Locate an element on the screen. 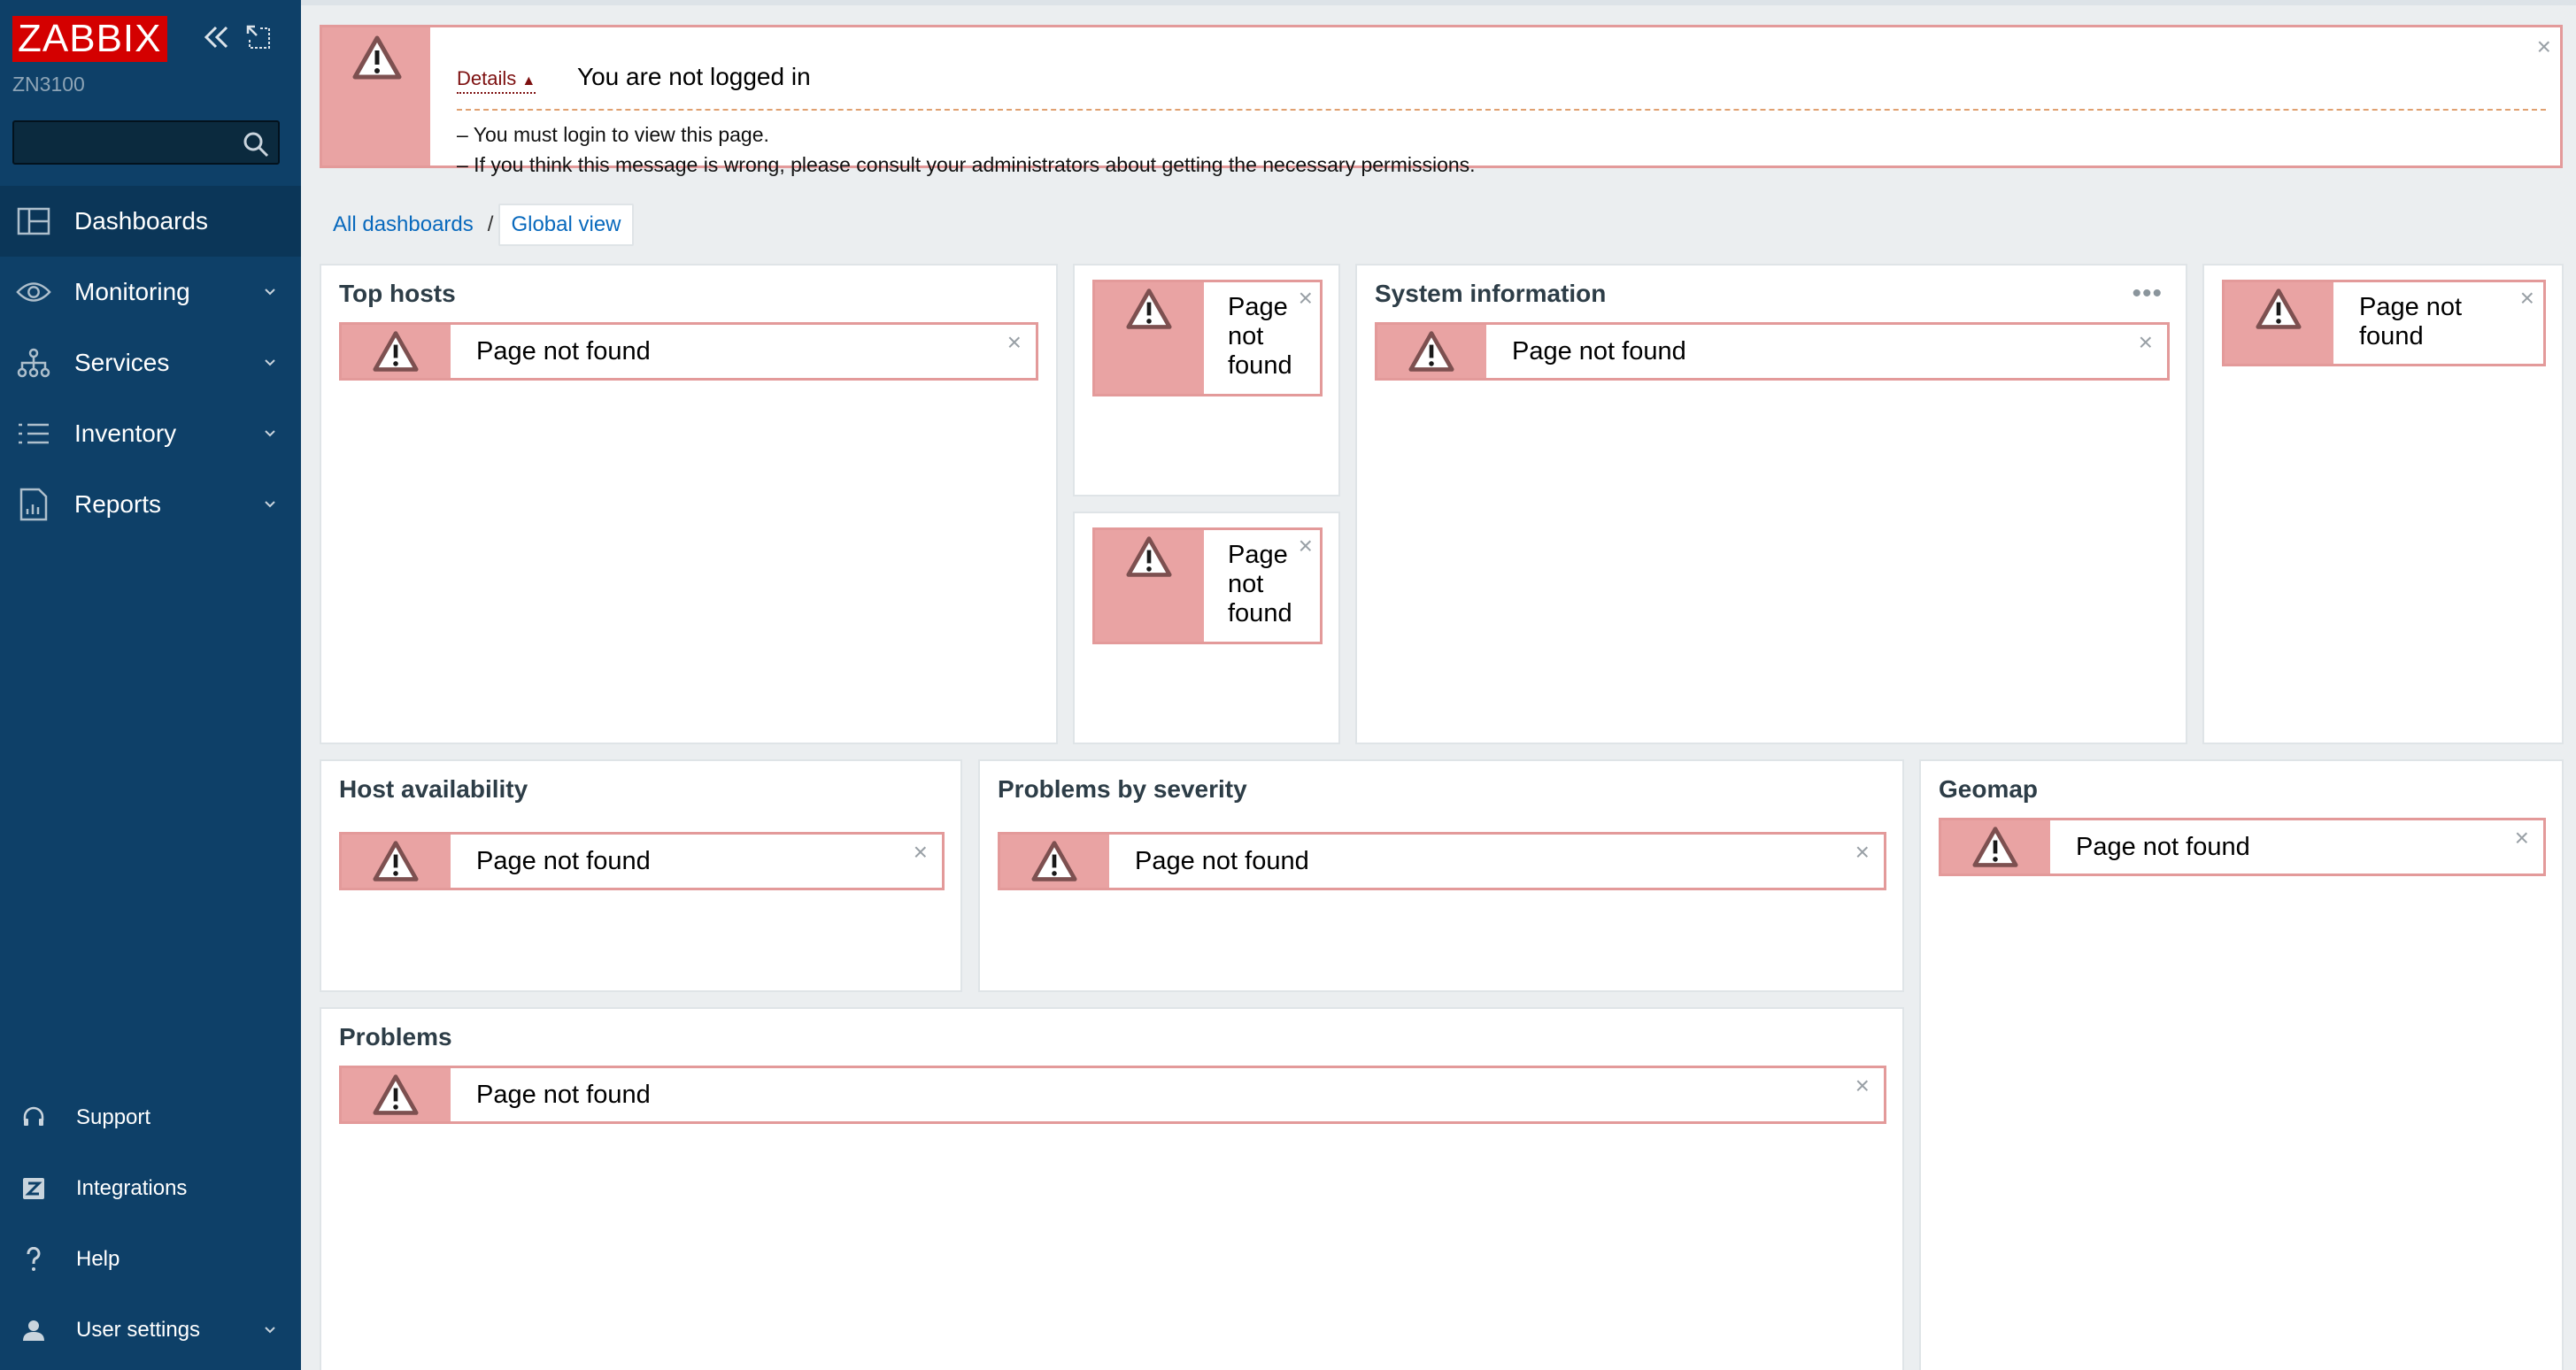 This screenshot has width=2576, height=1370. menu-item-reports: Reports is located at coordinates (150, 504).